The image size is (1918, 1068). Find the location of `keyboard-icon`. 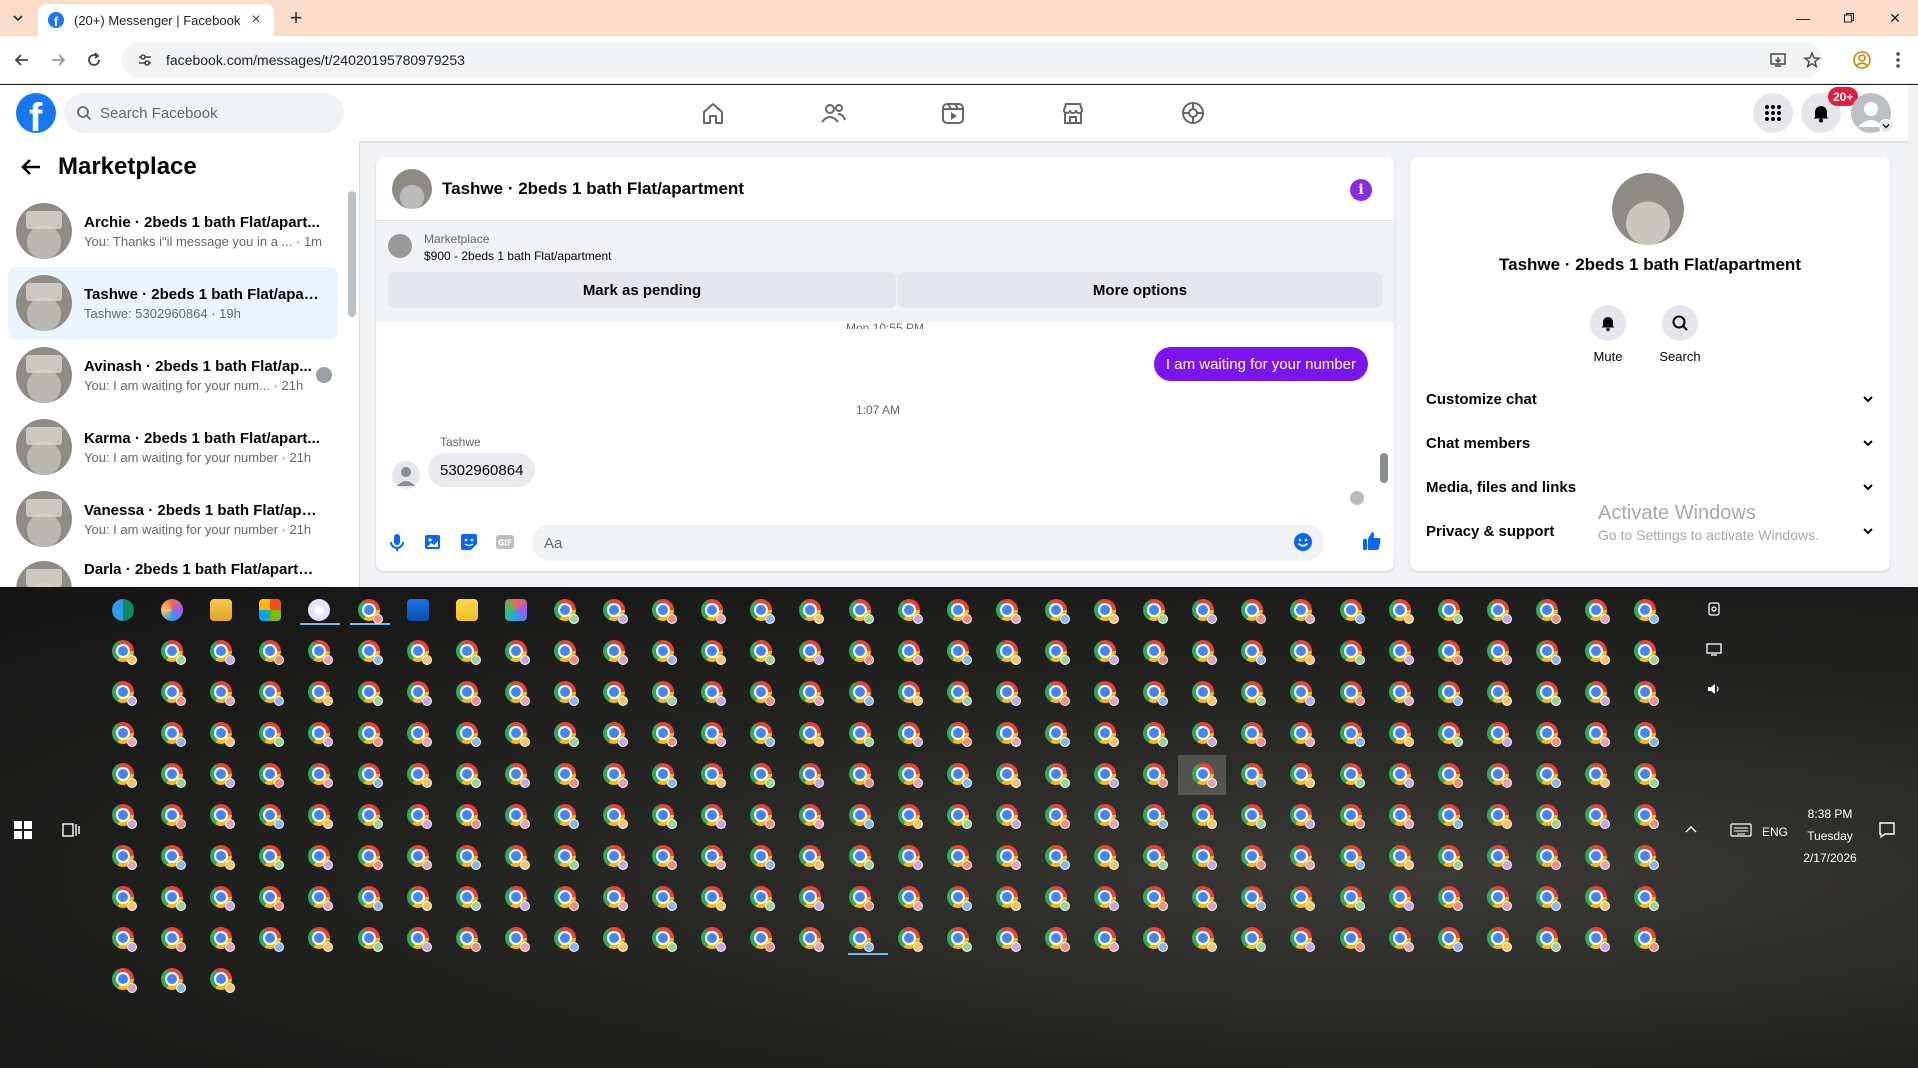

keyboard-icon is located at coordinates (1741, 830).